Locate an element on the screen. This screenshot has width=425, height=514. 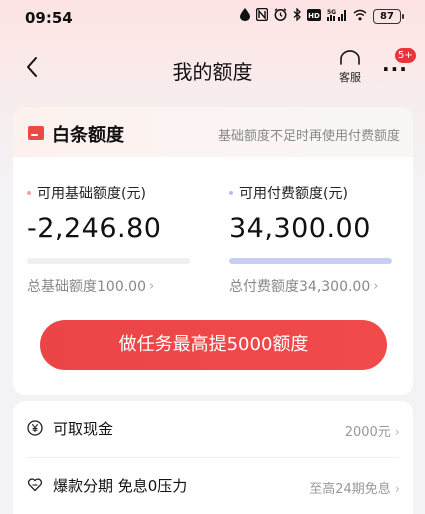
card-title: 白条额度 is located at coordinates (88, 135).